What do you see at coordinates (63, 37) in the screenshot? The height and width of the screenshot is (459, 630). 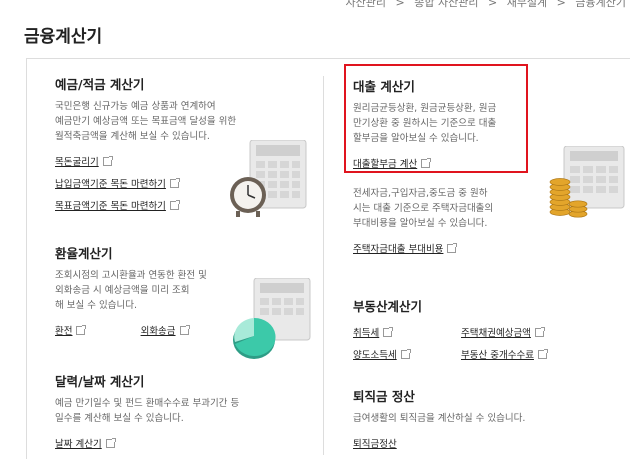 I see `page-title: 금융계산기` at bounding box center [63, 37].